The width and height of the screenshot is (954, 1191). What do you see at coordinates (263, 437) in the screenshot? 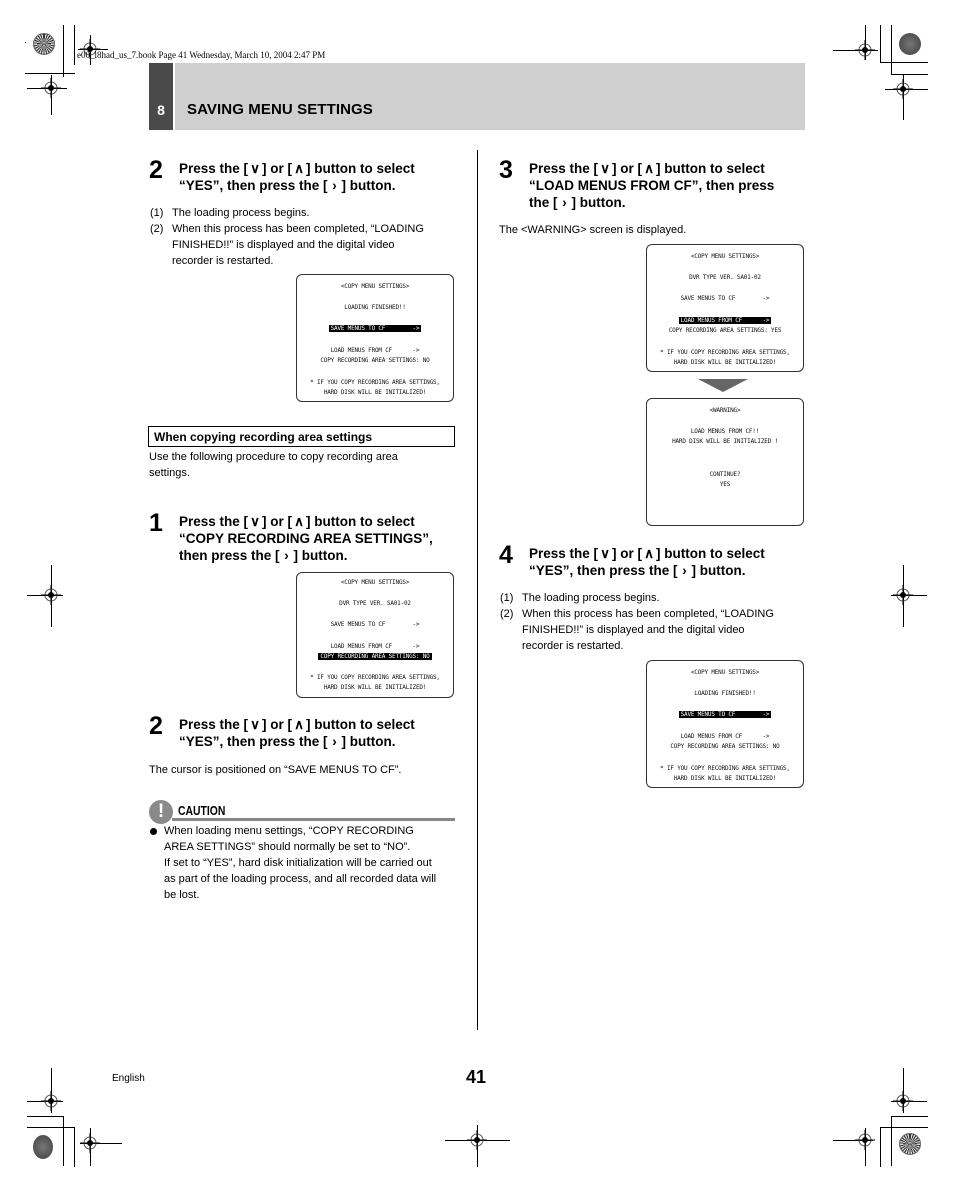
I see `subsection-title: When copying recording area settings` at bounding box center [263, 437].